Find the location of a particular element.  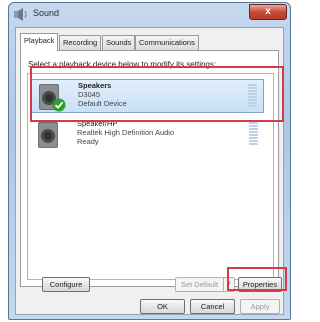

close-button: x is located at coordinates (268, 12).